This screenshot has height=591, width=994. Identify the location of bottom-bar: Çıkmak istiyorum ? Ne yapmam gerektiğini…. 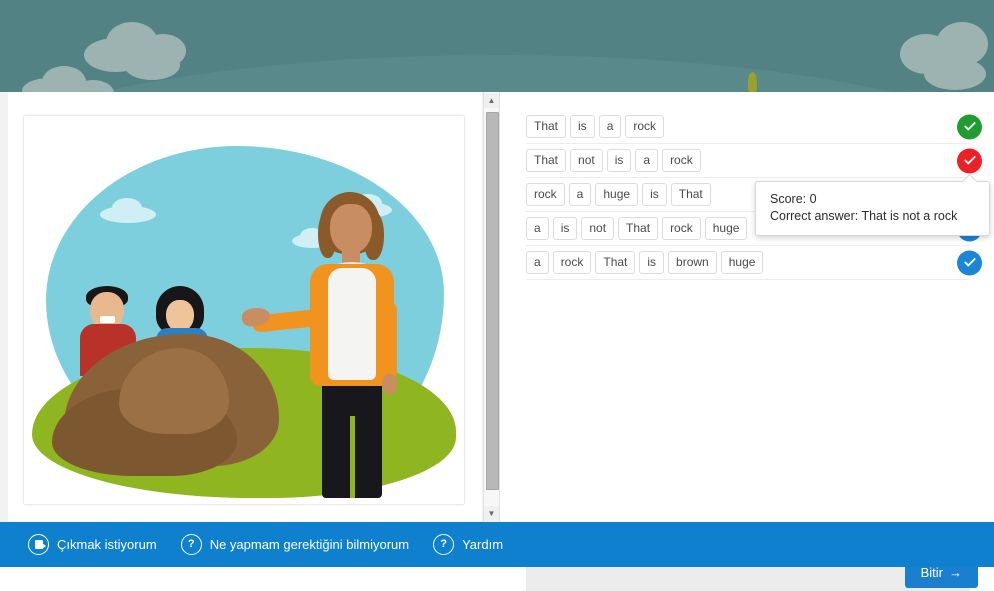
(497, 544).